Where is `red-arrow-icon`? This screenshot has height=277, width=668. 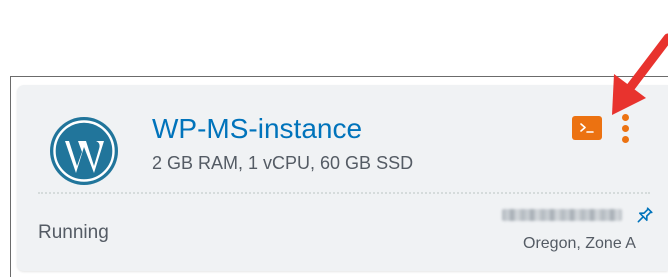 red-arrow-icon is located at coordinates (640, 74).